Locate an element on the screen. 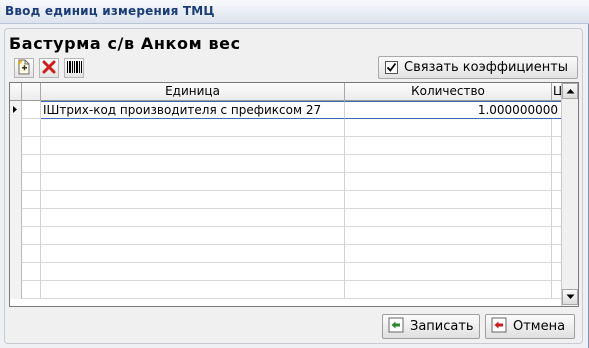 Image resolution: width=589 pixels, height=348 pixels. title-bar: Ввод единиц измерения ТМЦ is located at coordinates (294, 12).